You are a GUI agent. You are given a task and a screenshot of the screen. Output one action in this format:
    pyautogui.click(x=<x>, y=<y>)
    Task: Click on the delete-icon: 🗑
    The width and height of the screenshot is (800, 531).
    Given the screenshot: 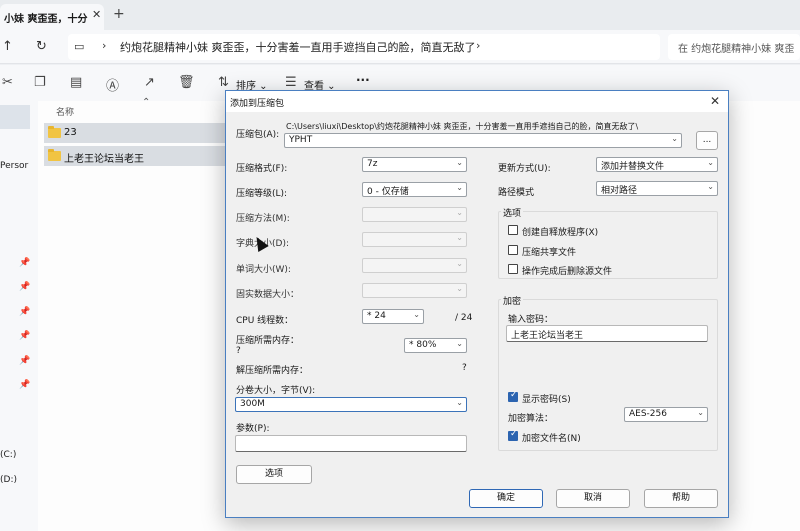 What is the action you would take?
    pyautogui.click(x=186, y=82)
    